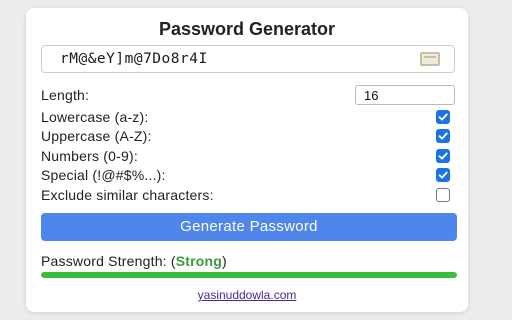 The height and width of the screenshot is (320, 512). I want to click on lowercase-checkbox, so click(443, 117).